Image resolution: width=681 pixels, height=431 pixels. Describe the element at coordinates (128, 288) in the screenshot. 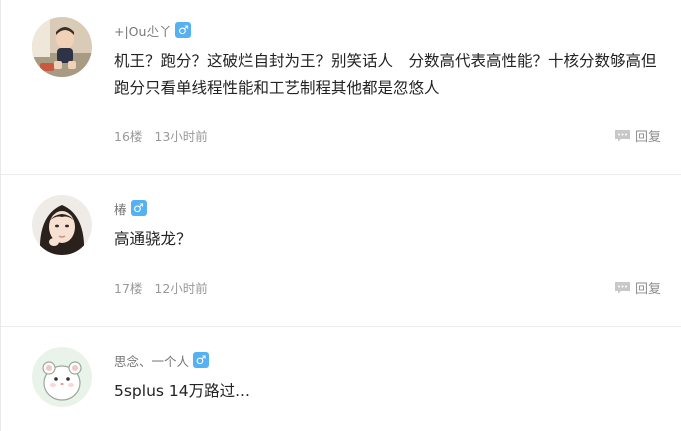

I see `floor-number: 17楼` at that location.